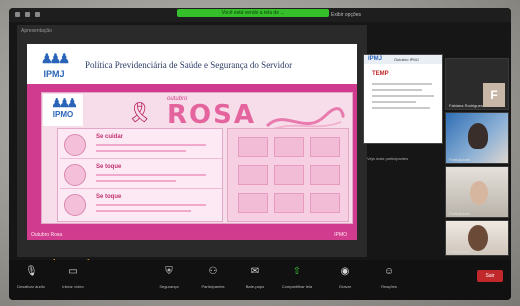 This screenshot has height=306, width=520. What do you see at coordinates (31, 271) in the screenshot?
I see `mic-icon: 🎙` at bounding box center [31, 271].